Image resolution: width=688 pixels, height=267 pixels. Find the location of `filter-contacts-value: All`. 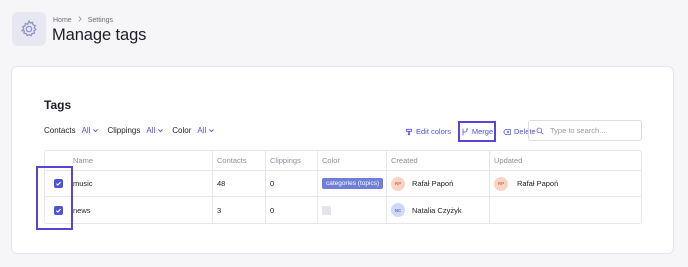

filter-contacts-value: All is located at coordinates (86, 130).